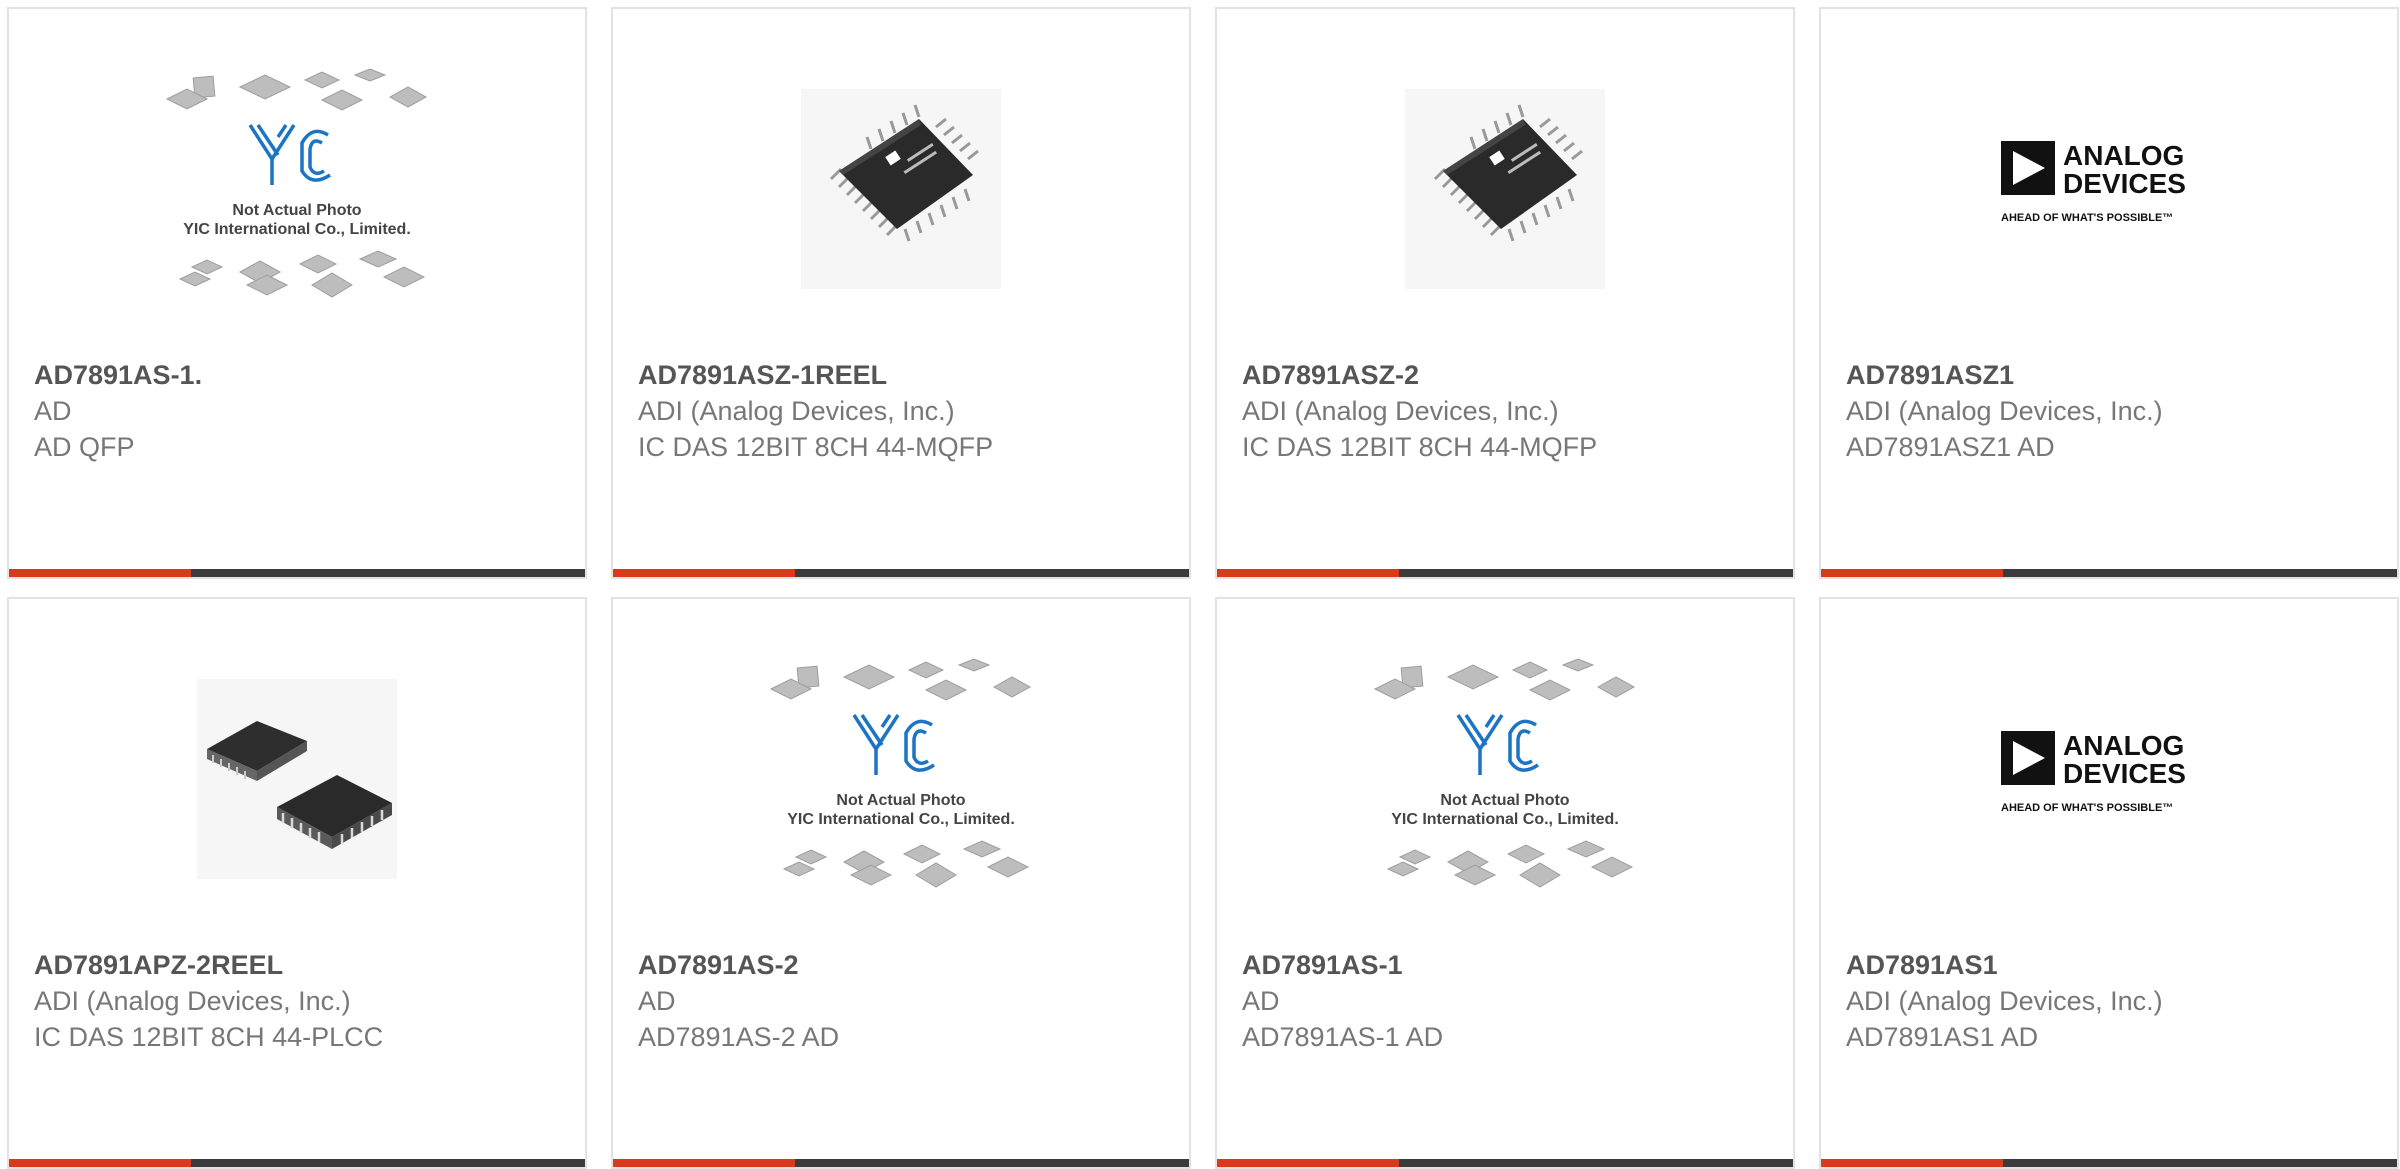  What do you see at coordinates (1950, 447) in the screenshot?
I see `product-description: AD7891ASZ1 AD` at bounding box center [1950, 447].